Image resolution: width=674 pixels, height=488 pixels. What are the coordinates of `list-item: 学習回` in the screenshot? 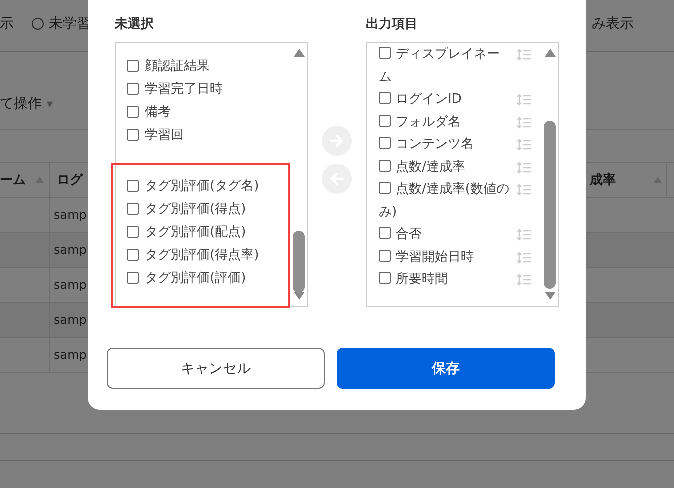 It's located at (164, 135).